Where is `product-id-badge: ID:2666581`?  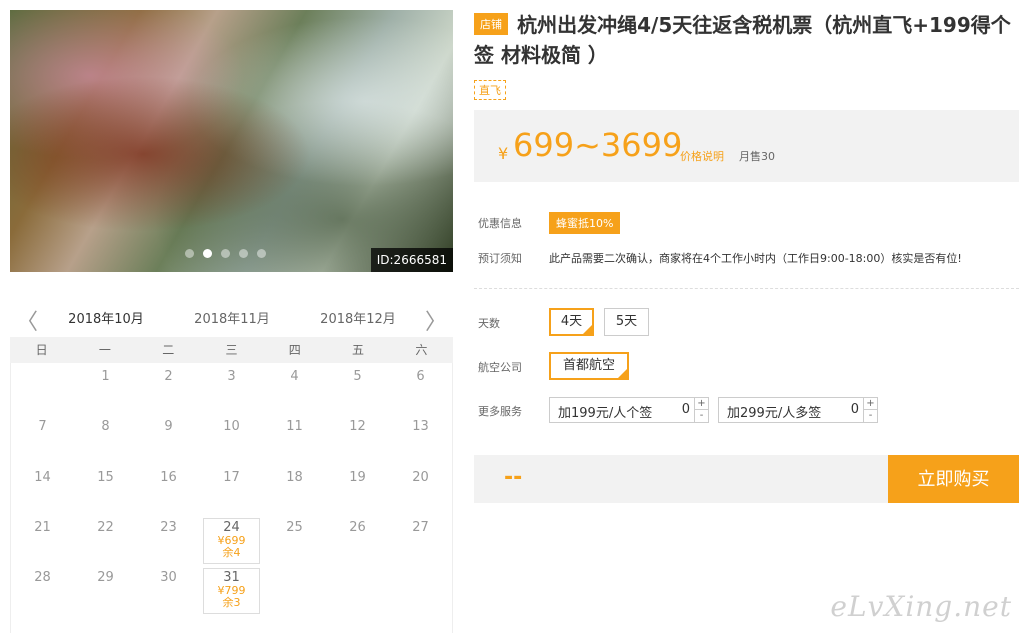
product-id-badge: ID:2666581 is located at coordinates (411, 260).